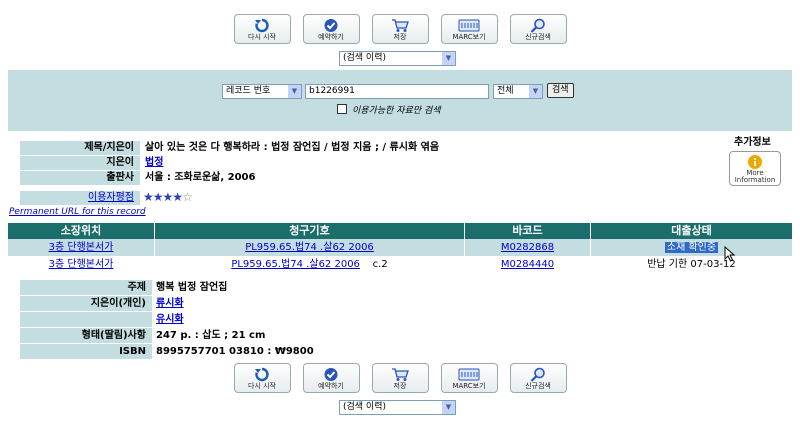 Image resolution: width=800 pixels, height=433 pixels. Describe the element at coordinates (235, 351) in the screenshot. I see `isbn-value: 8995757701 03810 : ₩9800` at that location.